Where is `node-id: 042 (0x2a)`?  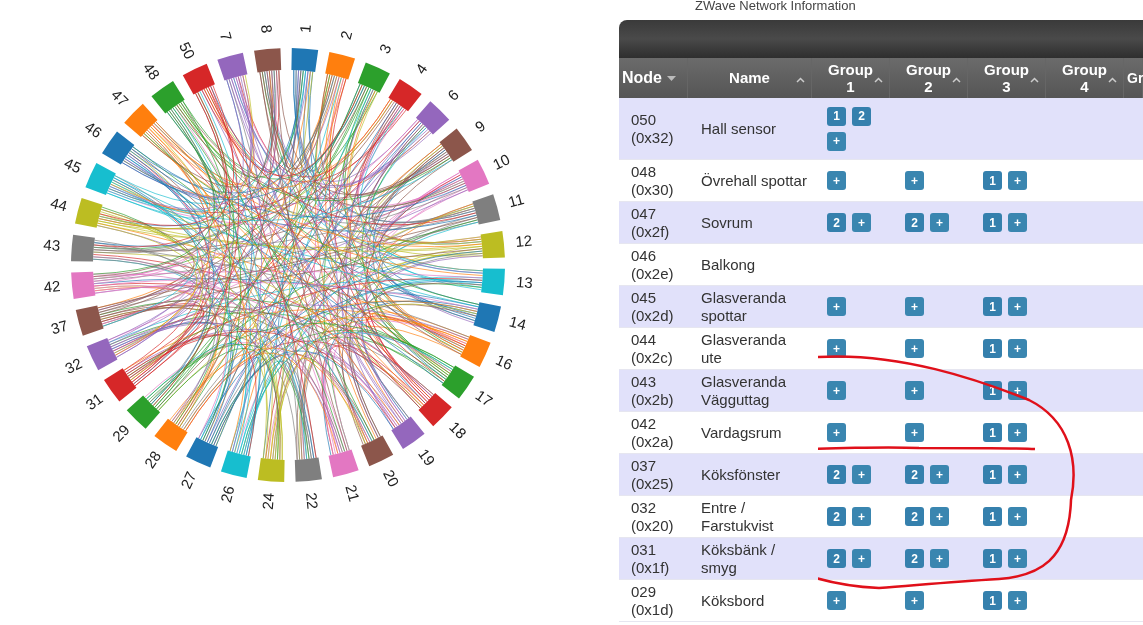 node-id: 042 (0x2a) is located at coordinates (653, 432).